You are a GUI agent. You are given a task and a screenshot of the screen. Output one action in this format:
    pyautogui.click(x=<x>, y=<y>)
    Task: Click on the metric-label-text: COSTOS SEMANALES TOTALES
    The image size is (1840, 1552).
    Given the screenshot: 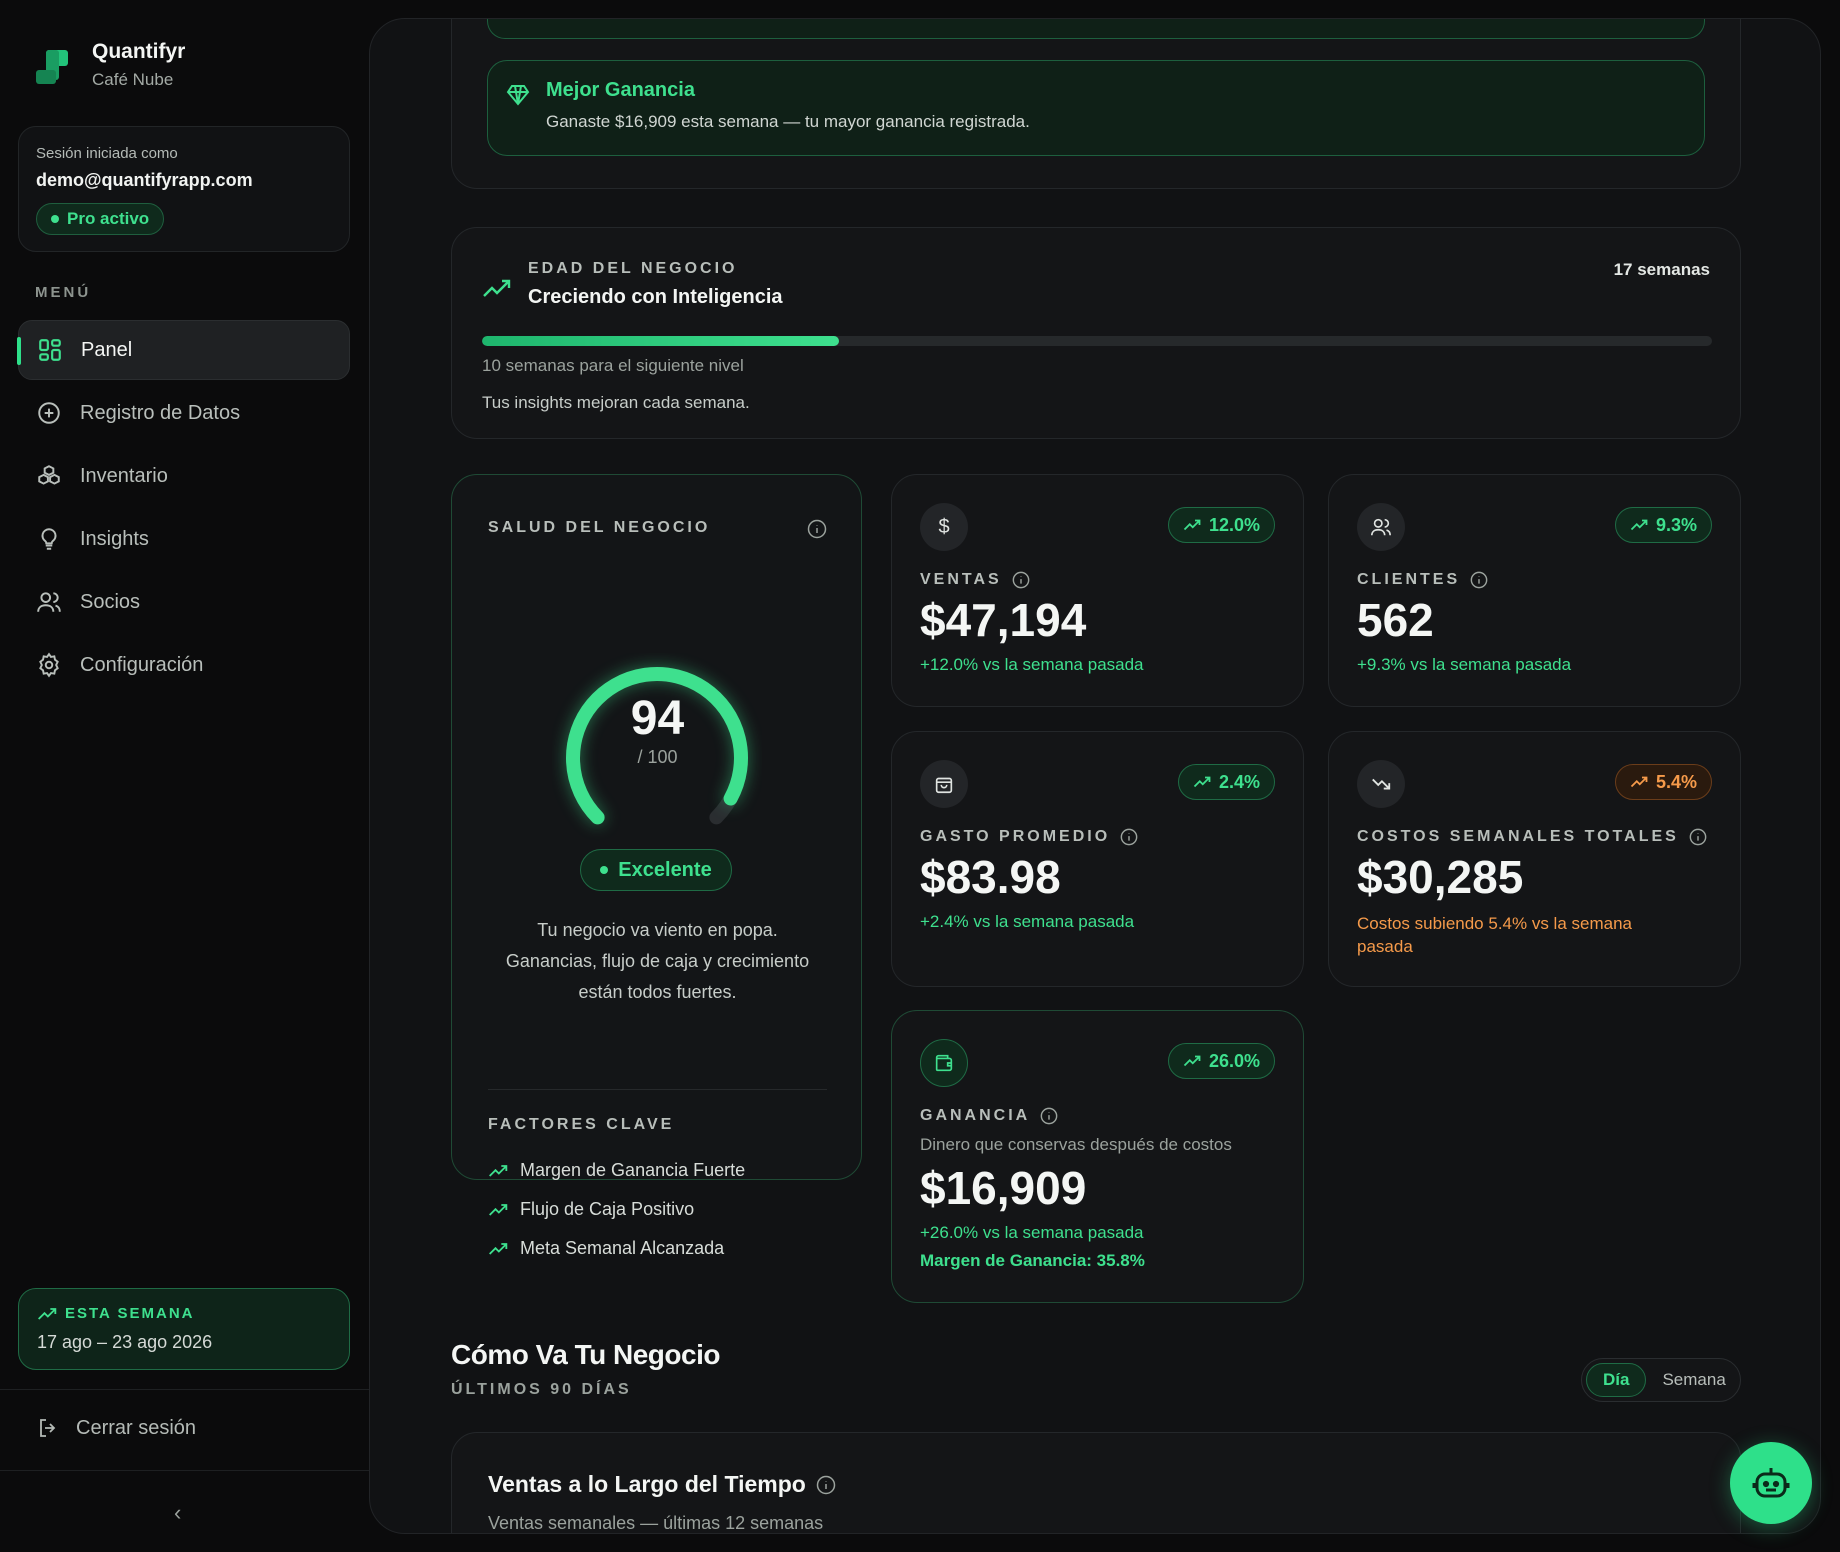 What is the action you would take?
    pyautogui.click(x=1518, y=836)
    